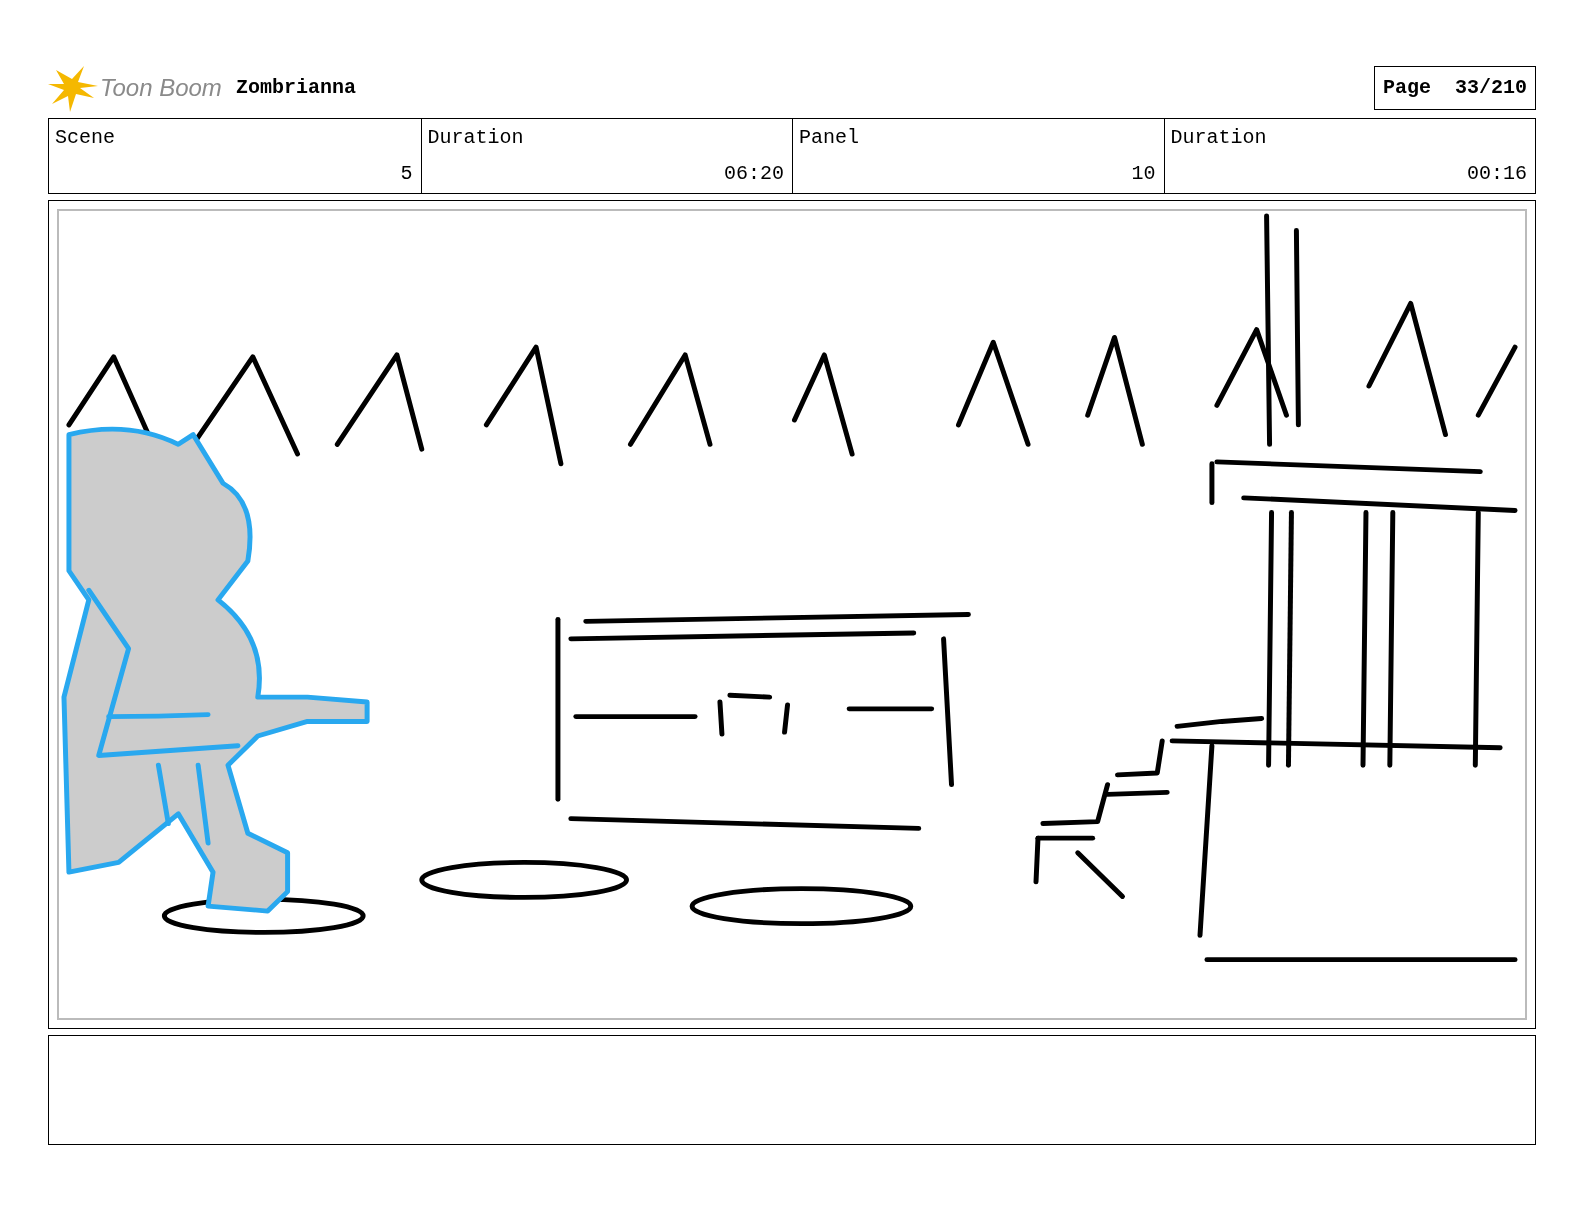  I want to click on field-label: Scene, so click(85, 138).